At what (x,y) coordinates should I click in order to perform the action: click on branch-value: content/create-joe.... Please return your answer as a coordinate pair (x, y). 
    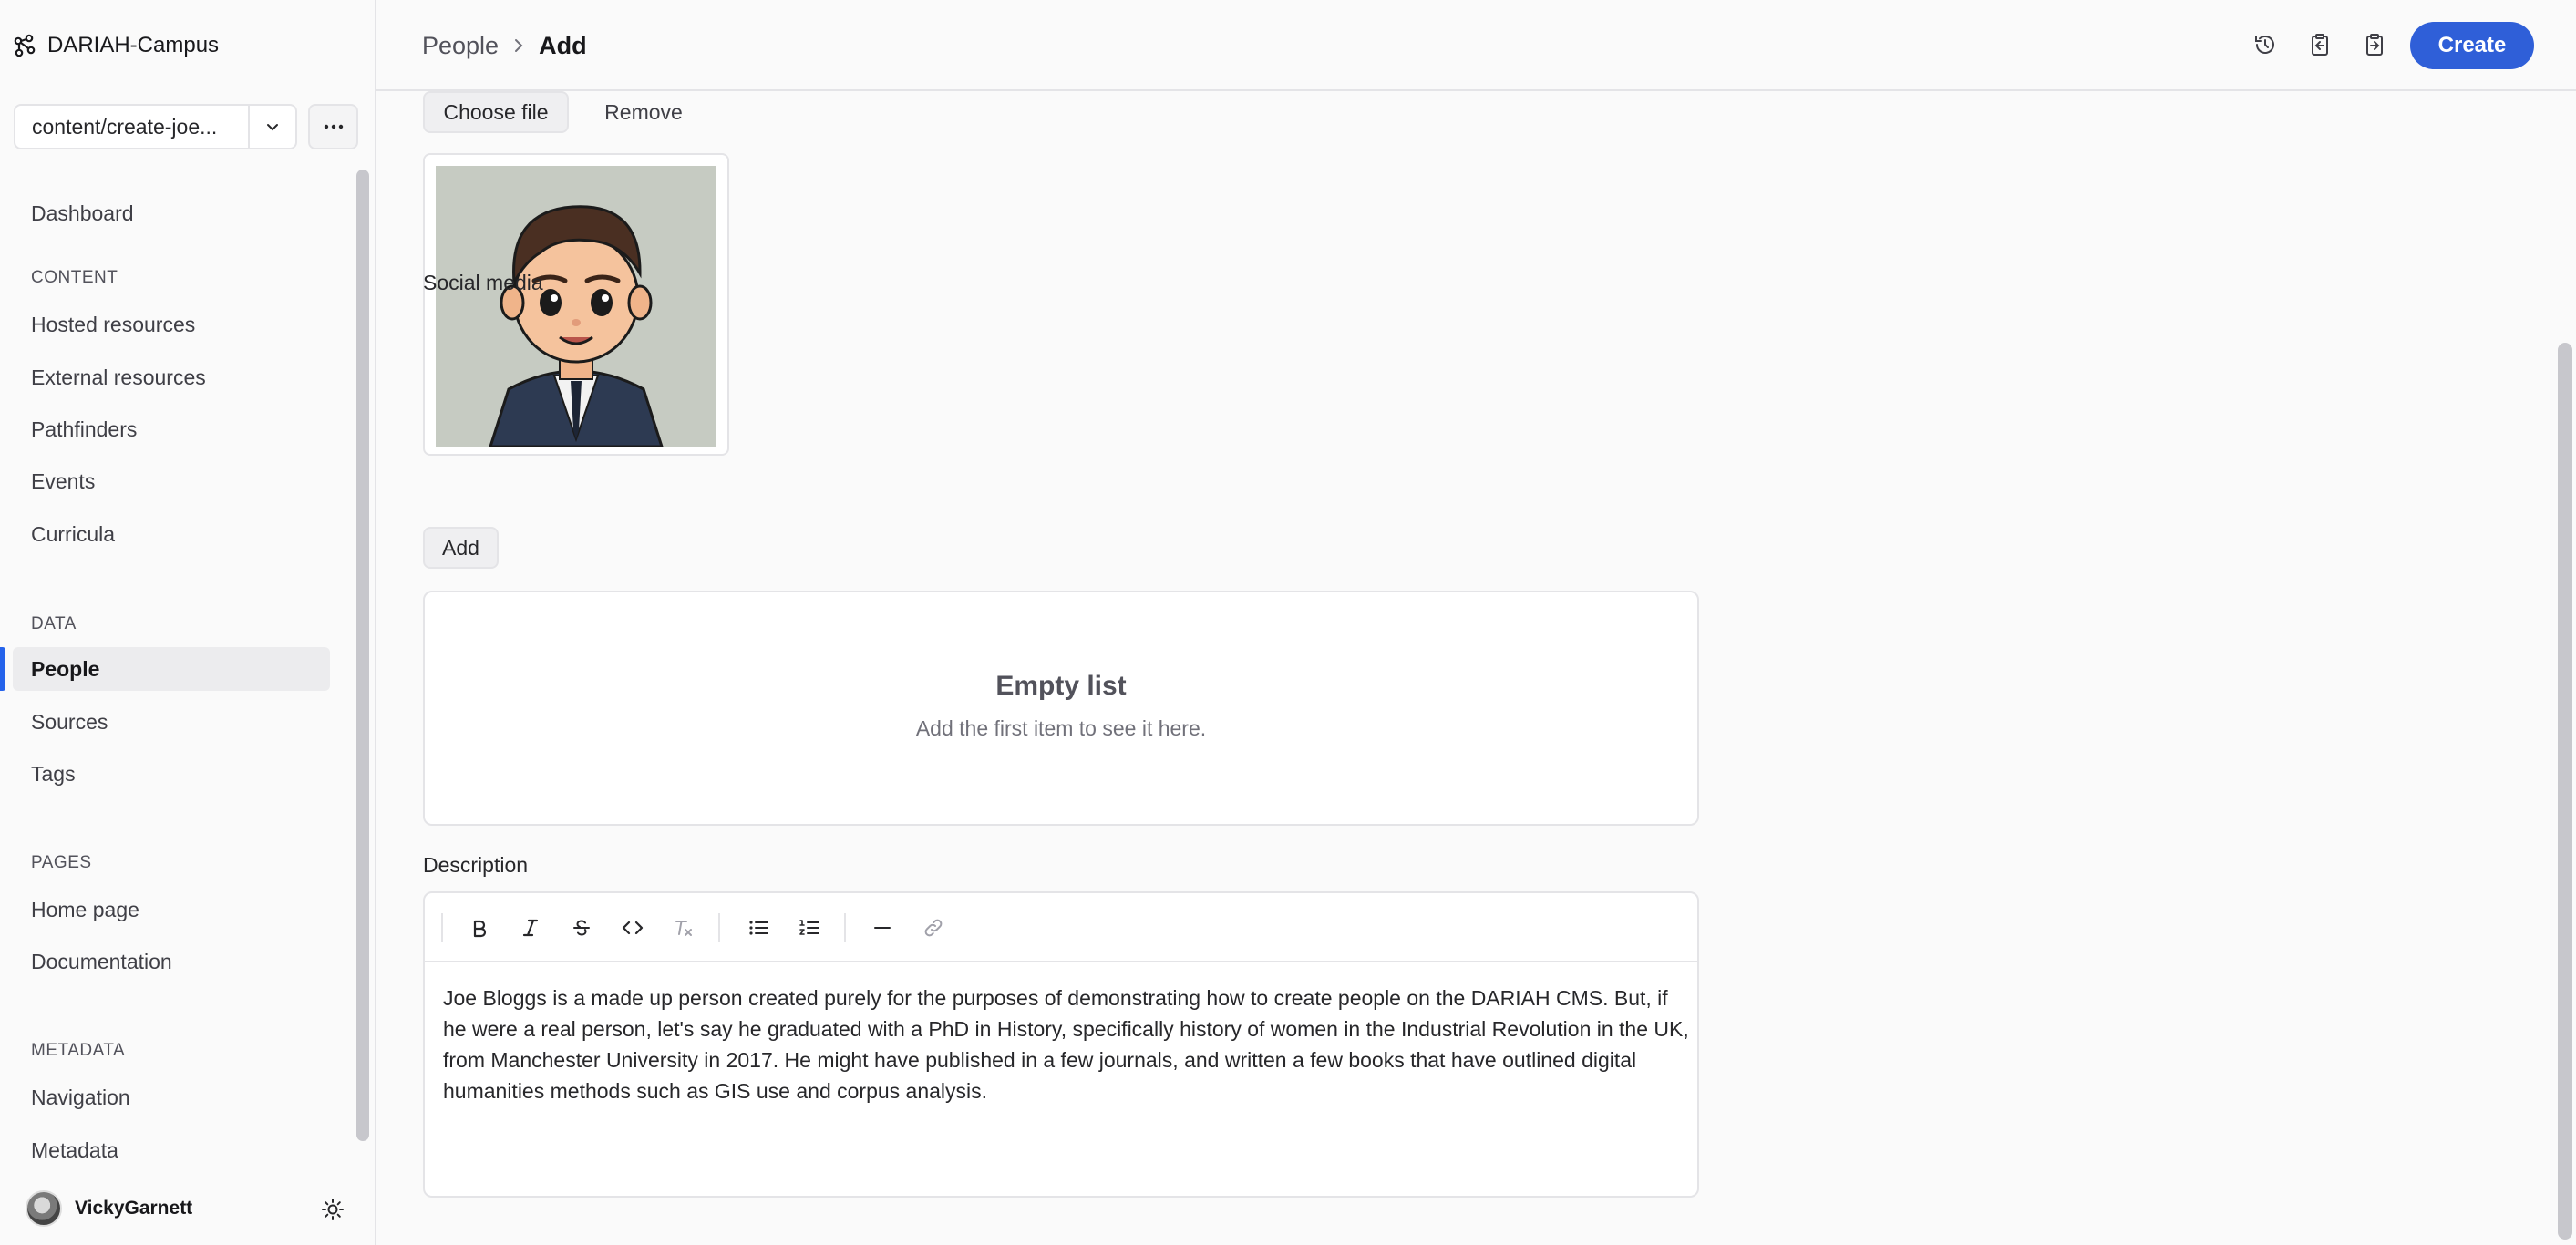
    Looking at the image, I should click on (125, 127).